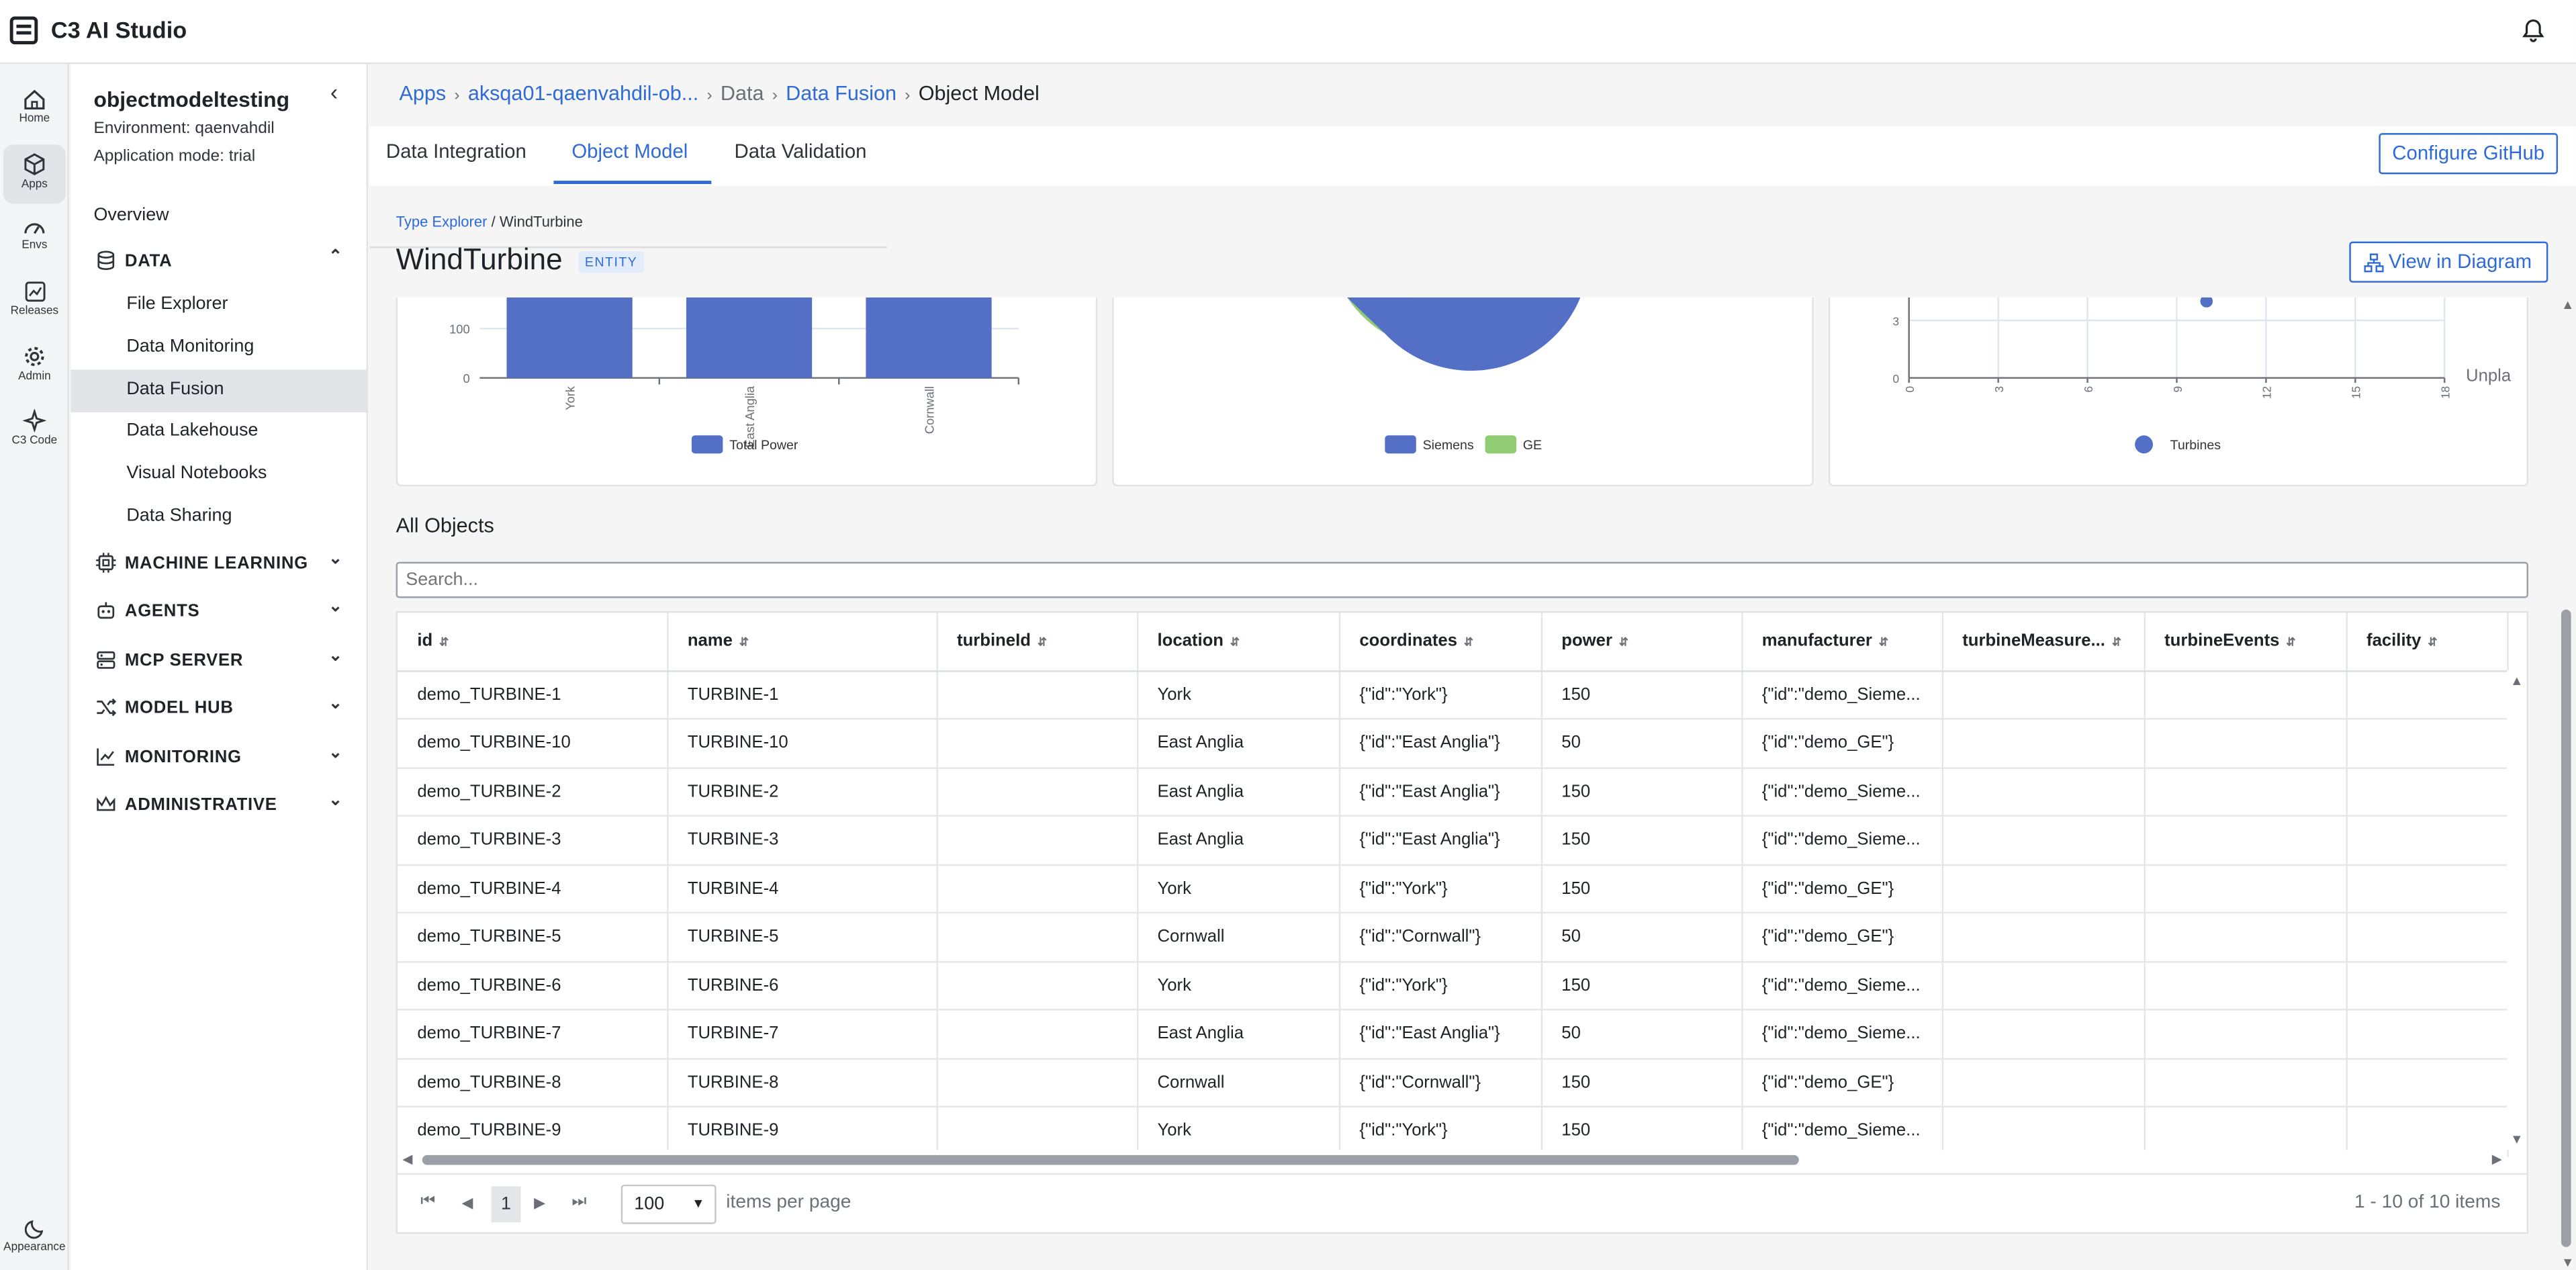 The width and height of the screenshot is (2576, 1270). What do you see at coordinates (801, 151) in the screenshot?
I see `tab-data-validation: Data Validation` at bounding box center [801, 151].